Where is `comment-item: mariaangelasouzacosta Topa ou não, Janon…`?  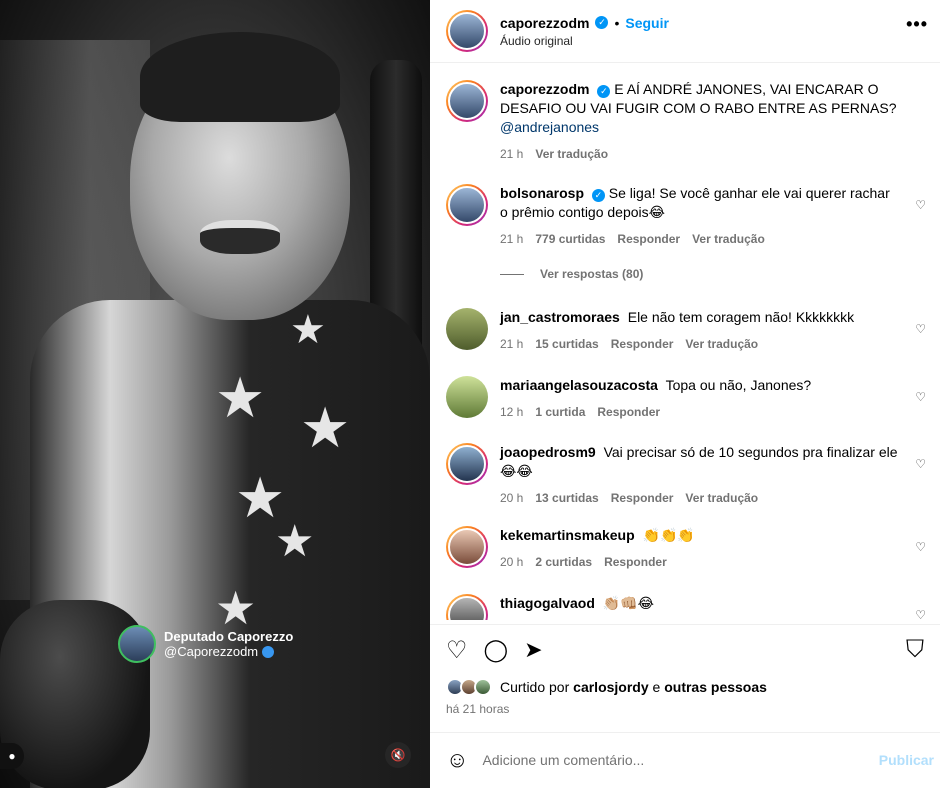
comment-item: mariaangelasouzacosta Topa ou não, Janon… is located at coordinates (686, 399).